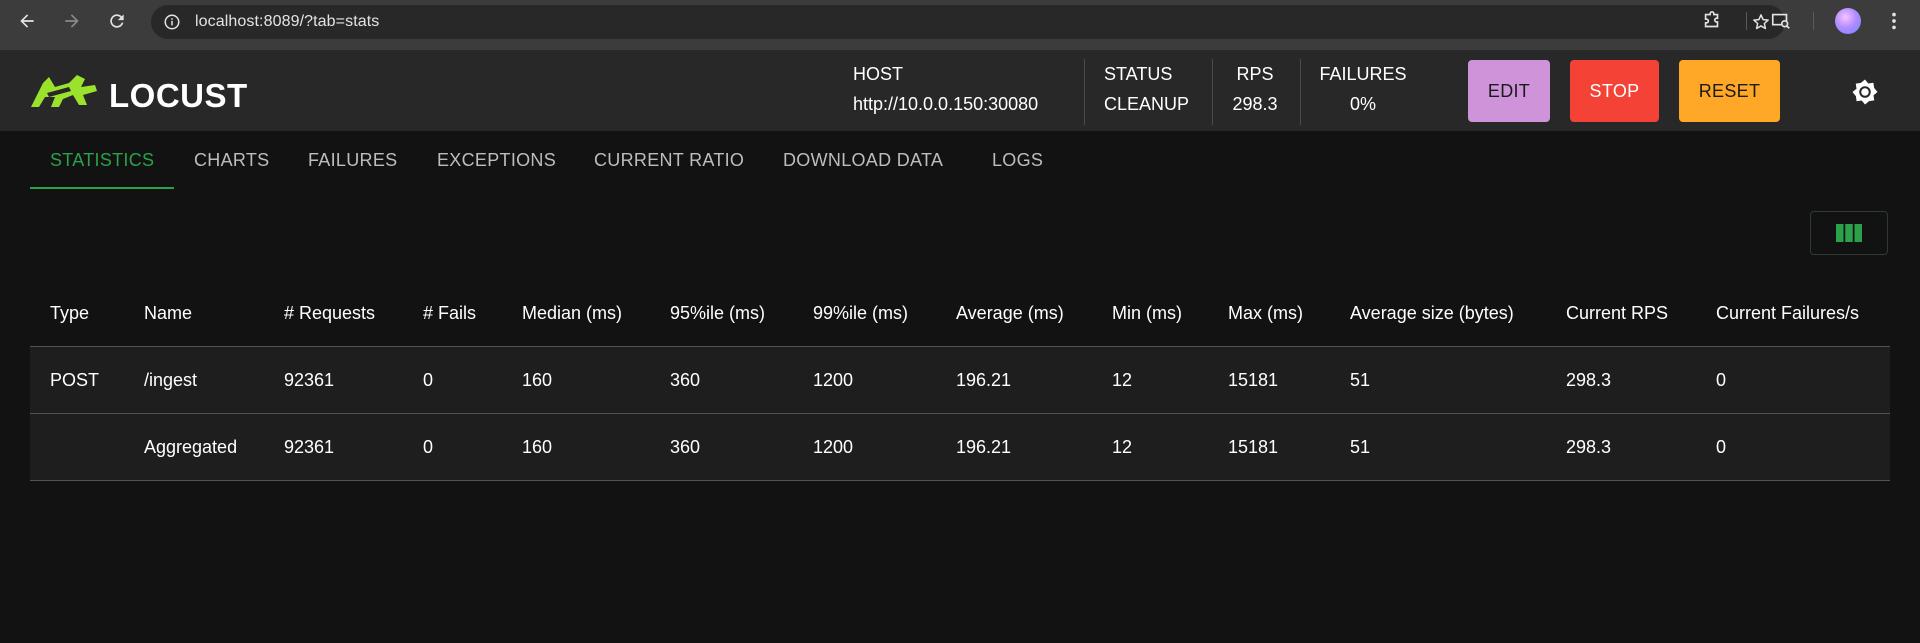  I want to click on puzzle-icon, so click(1711, 19).